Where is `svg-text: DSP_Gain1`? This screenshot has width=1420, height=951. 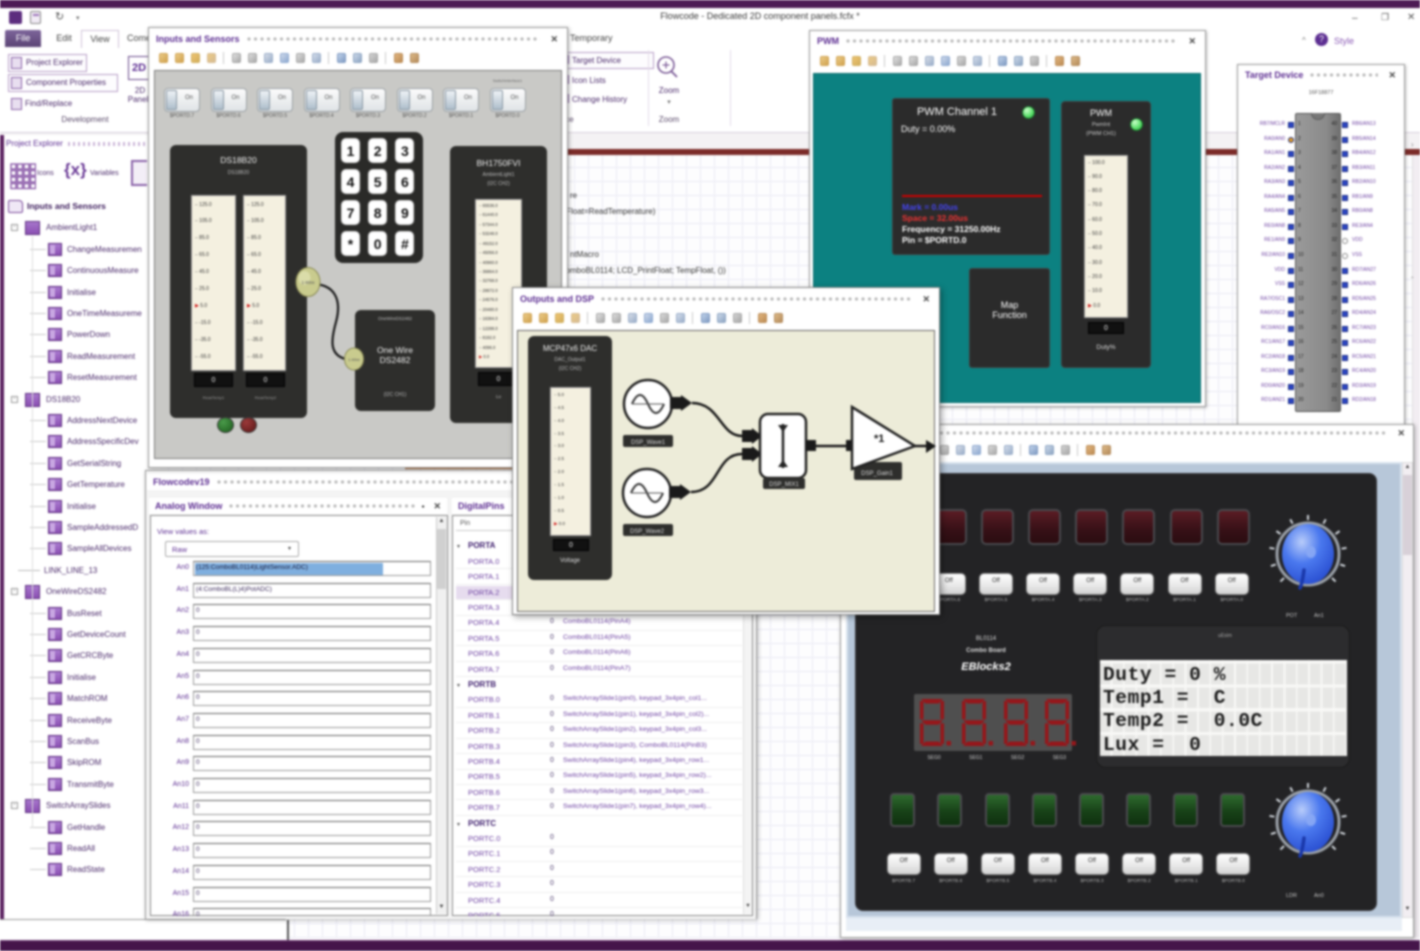 svg-text: DSP_Gain1 is located at coordinates (877, 474).